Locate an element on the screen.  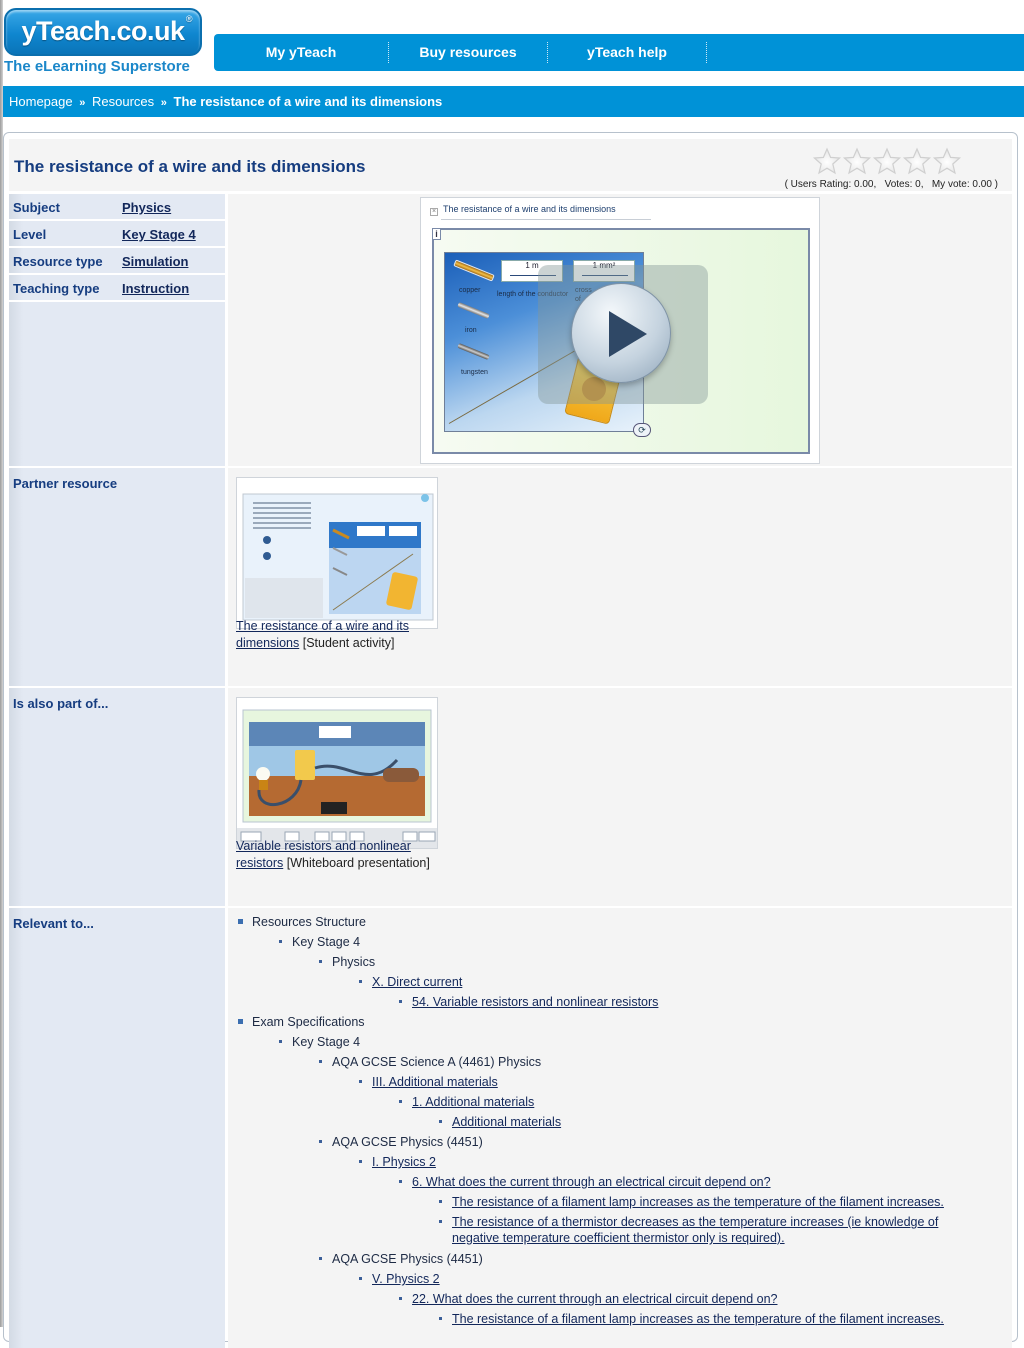
breadcrumb-resources: Resources is located at coordinates (123, 101).